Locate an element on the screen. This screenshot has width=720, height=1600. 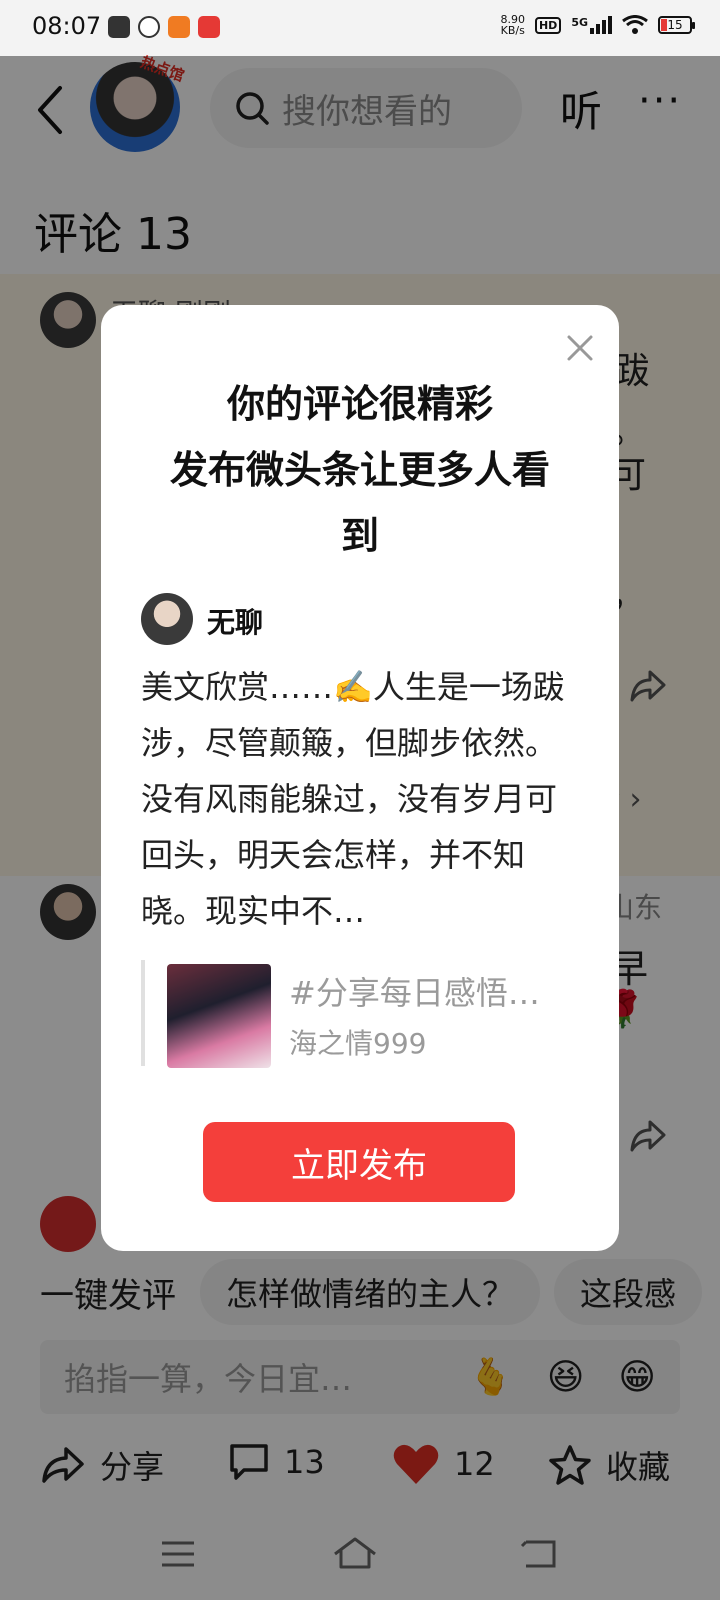
dialog-title: 你的评论很精彩 发布微头条让更多人看 到 is located at coordinates (360, 470).